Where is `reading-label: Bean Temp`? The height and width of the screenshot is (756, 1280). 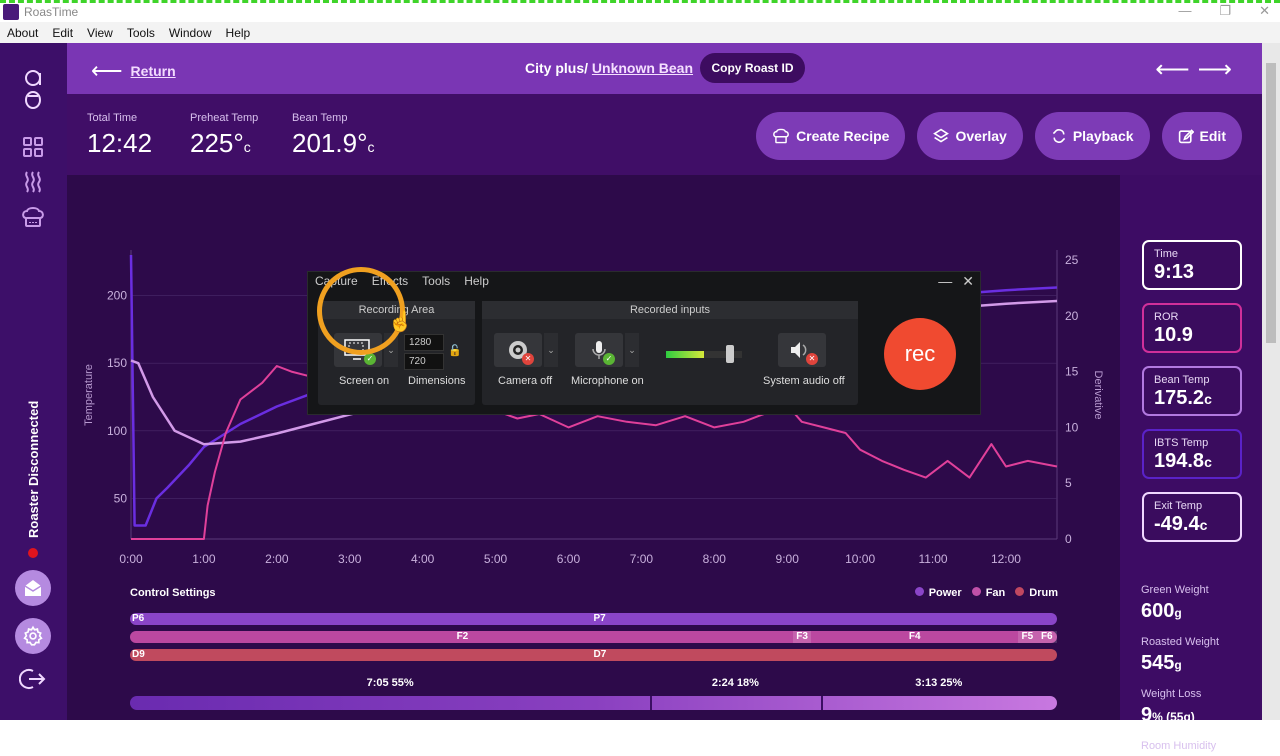
reading-label: Bean Temp is located at coordinates (1182, 380).